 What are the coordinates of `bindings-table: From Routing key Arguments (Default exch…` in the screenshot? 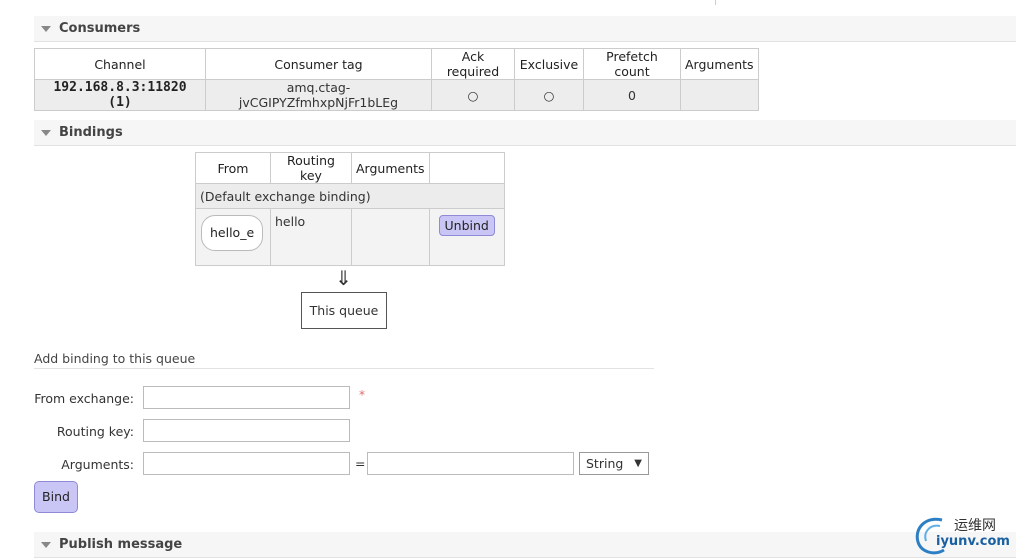 It's located at (350, 209).